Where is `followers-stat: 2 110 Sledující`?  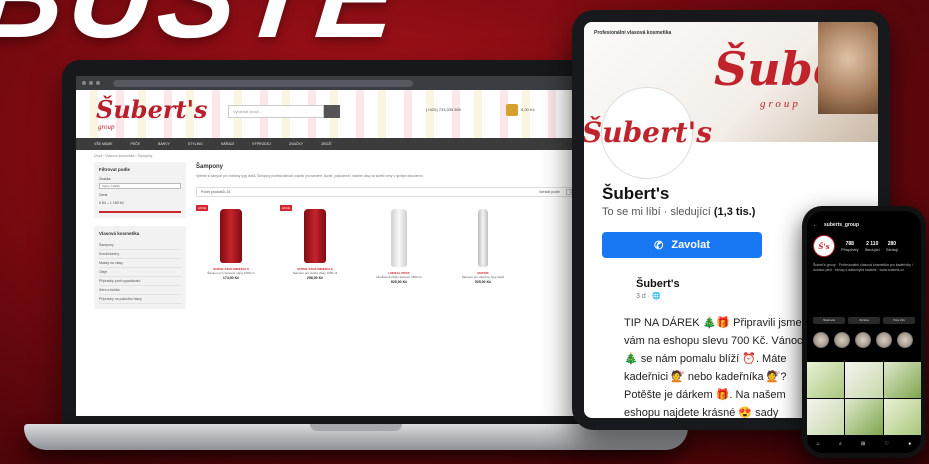 followers-stat: 2 110 Sledující is located at coordinates (872, 246).